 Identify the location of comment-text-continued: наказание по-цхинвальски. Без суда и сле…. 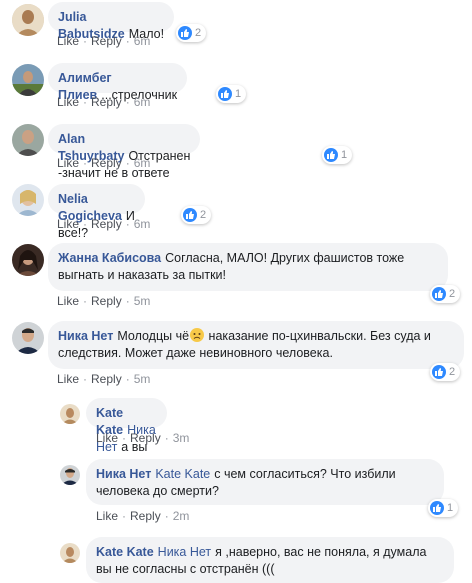
(244, 344).